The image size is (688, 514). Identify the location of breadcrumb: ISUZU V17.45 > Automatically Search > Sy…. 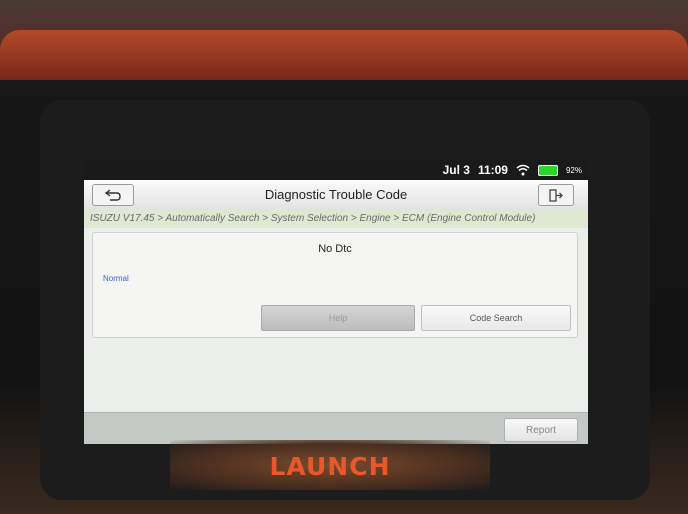
(336, 219).